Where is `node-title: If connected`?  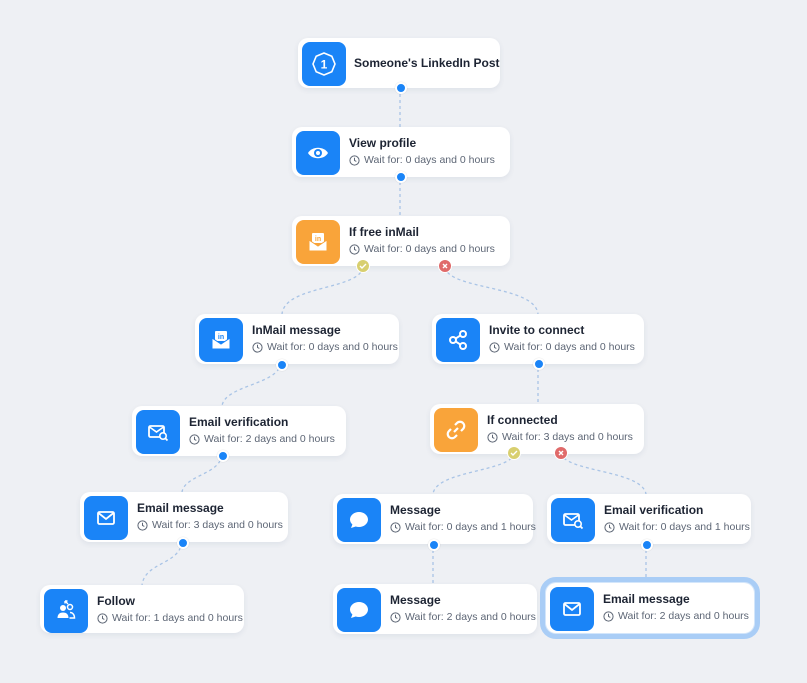 node-title: If connected is located at coordinates (522, 420).